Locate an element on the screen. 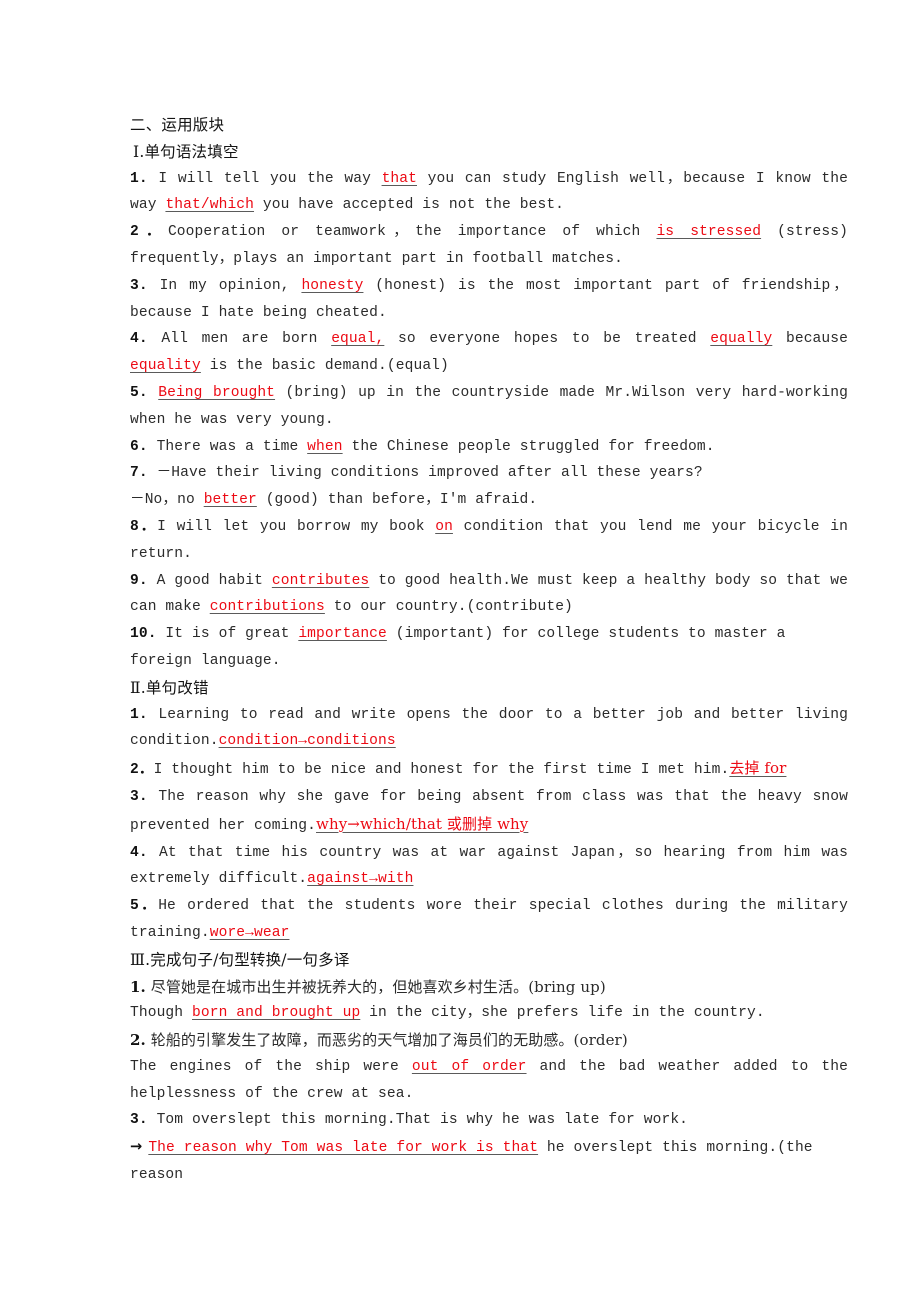 The height and width of the screenshot is (1302, 920). item-number: 2. is located at coordinates (138, 1040).